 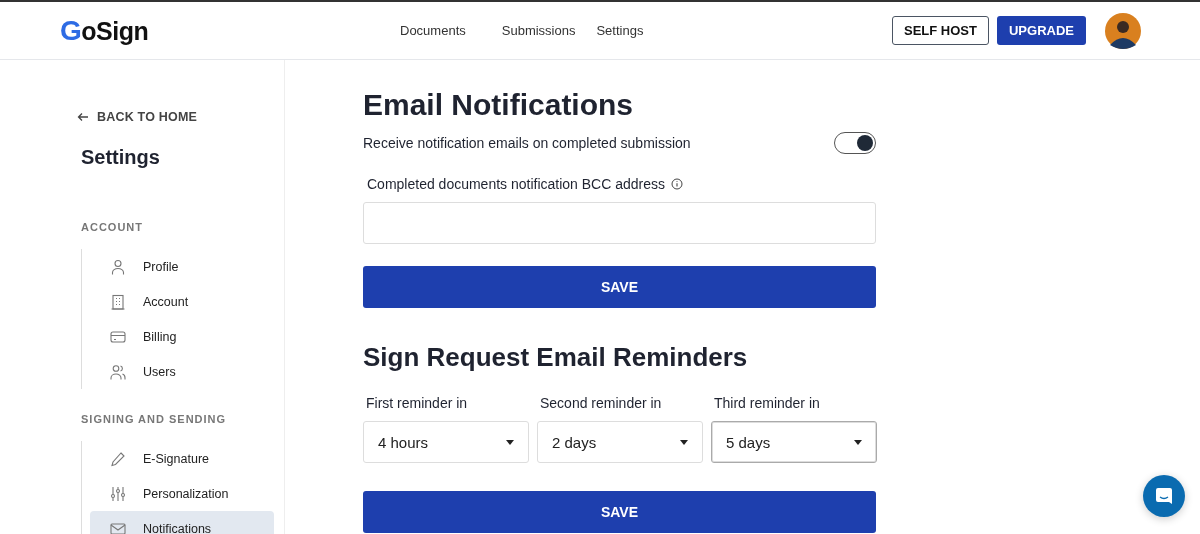 What do you see at coordinates (182, 493) in the screenshot?
I see `sidebar-item: Personalization` at bounding box center [182, 493].